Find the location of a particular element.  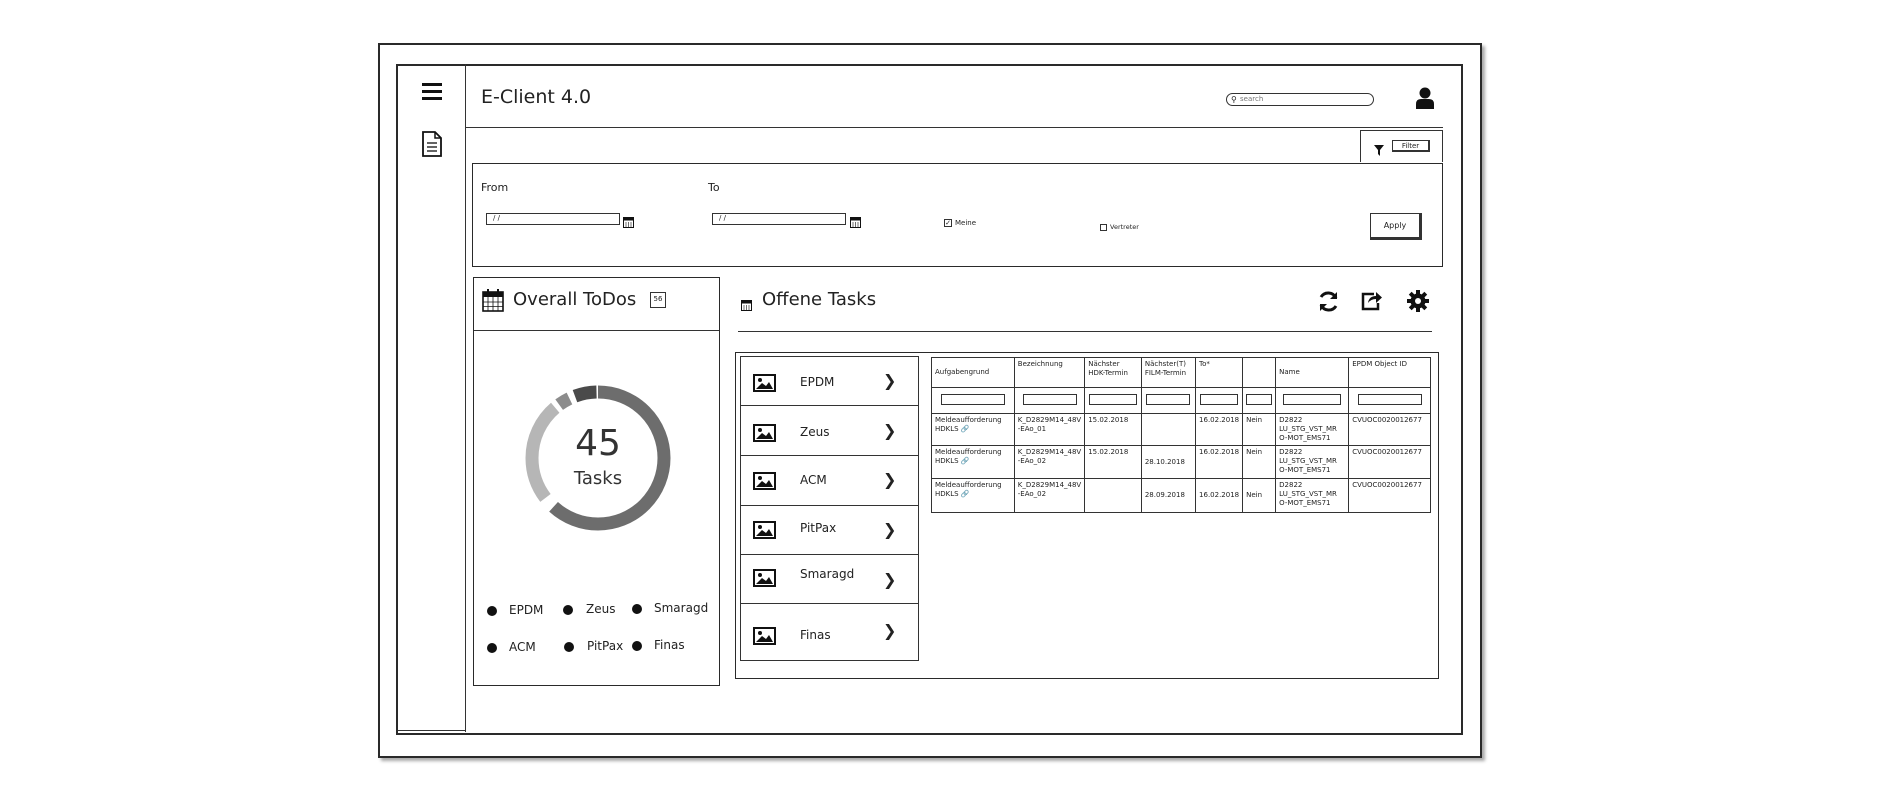

settings-gear-icon is located at coordinates (1418, 301).